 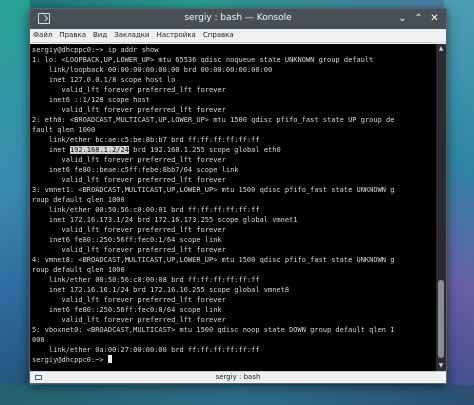 What do you see at coordinates (441, 207) in the screenshot?
I see `vertical-scrollbar: ▲ ▼` at bounding box center [441, 207].